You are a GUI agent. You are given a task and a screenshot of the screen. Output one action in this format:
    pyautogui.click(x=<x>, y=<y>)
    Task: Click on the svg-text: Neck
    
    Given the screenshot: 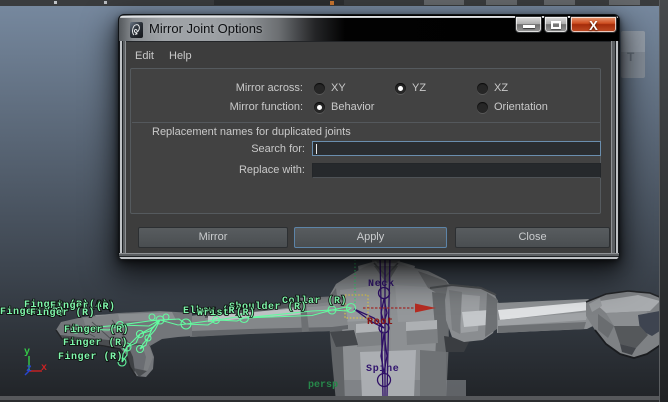 What is the action you would take?
    pyautogui.click(x=381, y=284)
    